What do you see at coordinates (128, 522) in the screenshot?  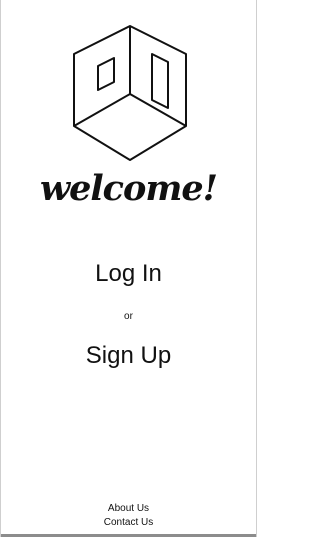 I see `contact-us-link: Contact Us` at bounding box center [128, 522].